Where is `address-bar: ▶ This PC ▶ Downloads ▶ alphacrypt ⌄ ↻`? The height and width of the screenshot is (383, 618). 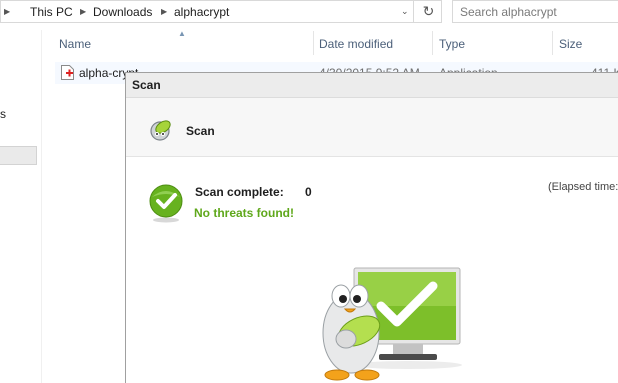
address-bar: ▶ This PC ▶ Downloads ▶ alphacrypt ⌄ ↻ is located at coordinates (221, 11).